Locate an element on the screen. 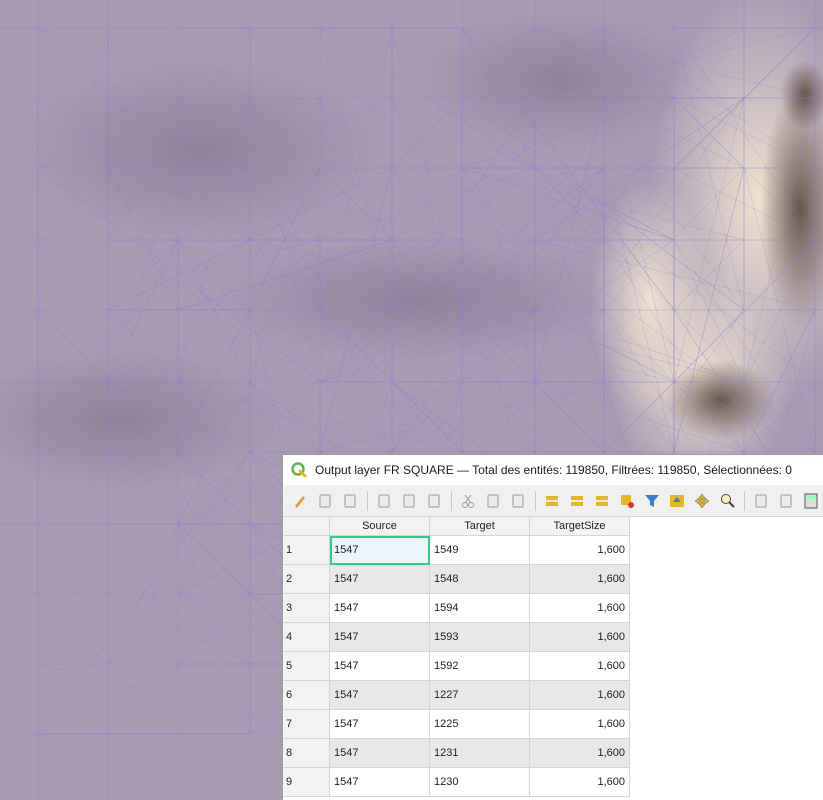 Image resolution: width=823 pixels, height=800 pixels. cut-icon is located at coordinates (468, 501).